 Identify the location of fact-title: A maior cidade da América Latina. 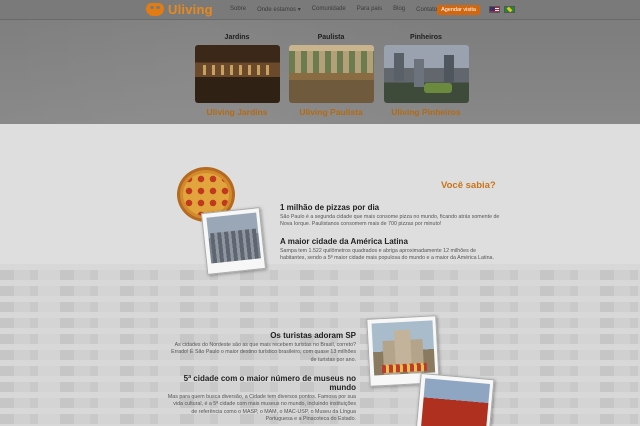
(344, 241).